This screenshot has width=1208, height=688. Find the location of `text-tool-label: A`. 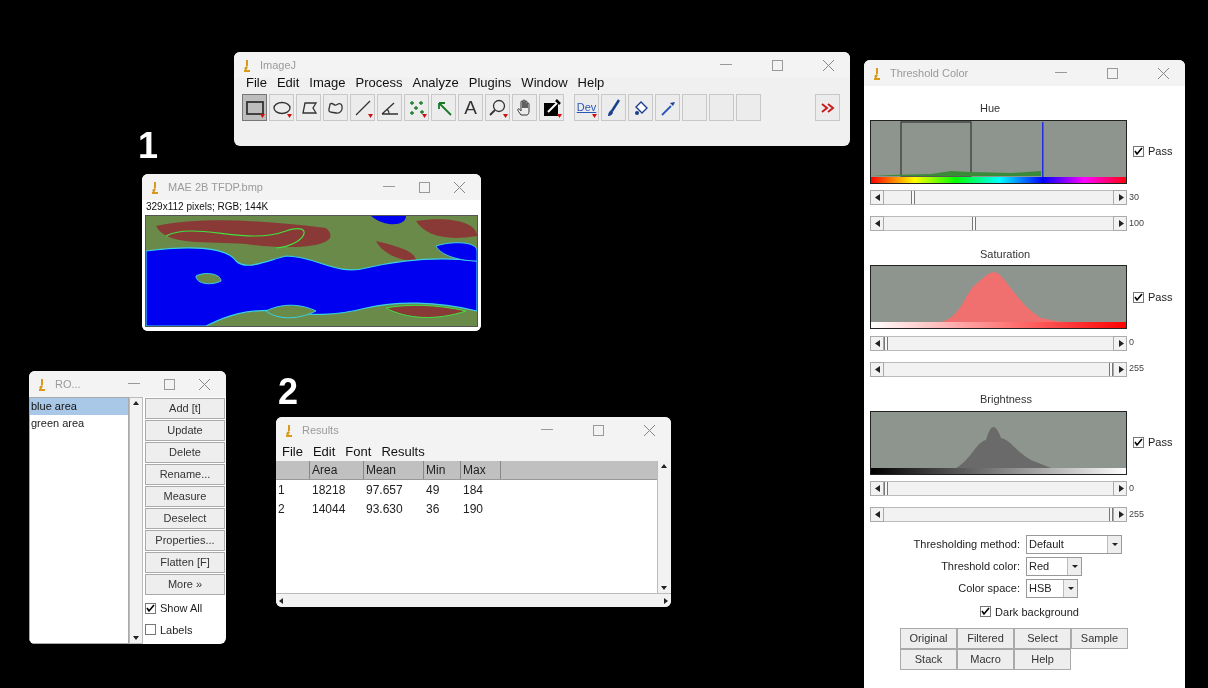

text-tool-label: A is located at coordinates (470, 107).